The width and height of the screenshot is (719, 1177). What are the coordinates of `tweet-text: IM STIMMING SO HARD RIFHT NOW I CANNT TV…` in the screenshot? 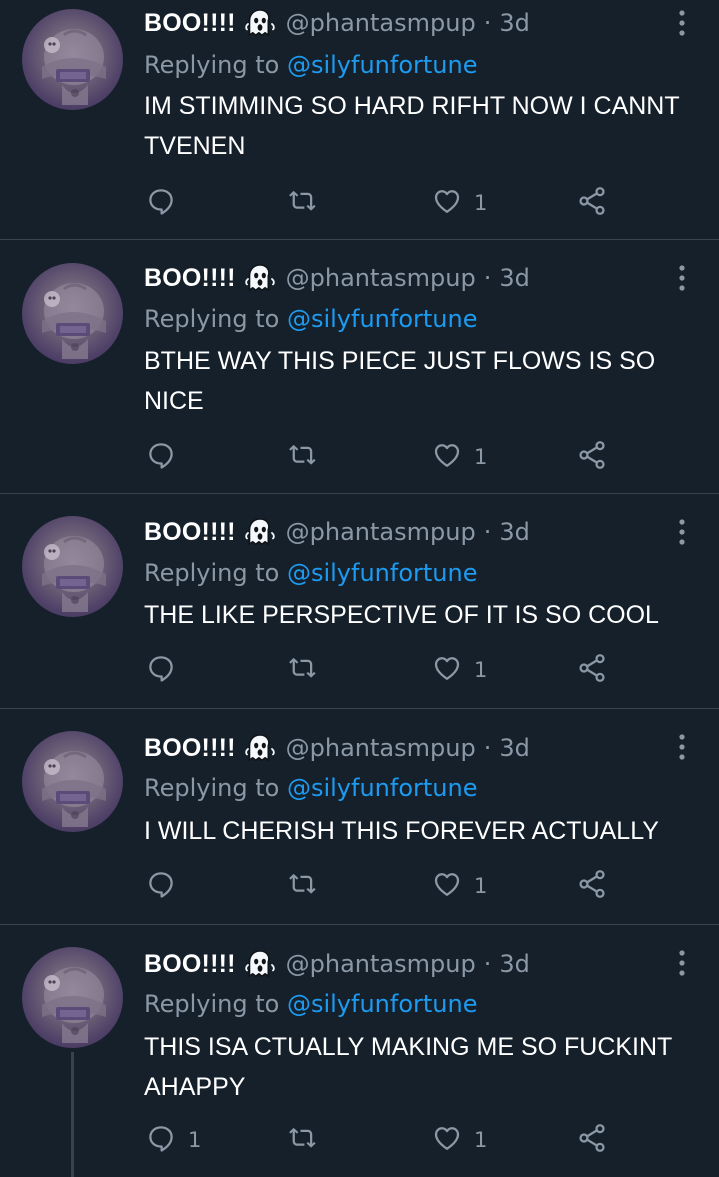 It's located at (412, 126).